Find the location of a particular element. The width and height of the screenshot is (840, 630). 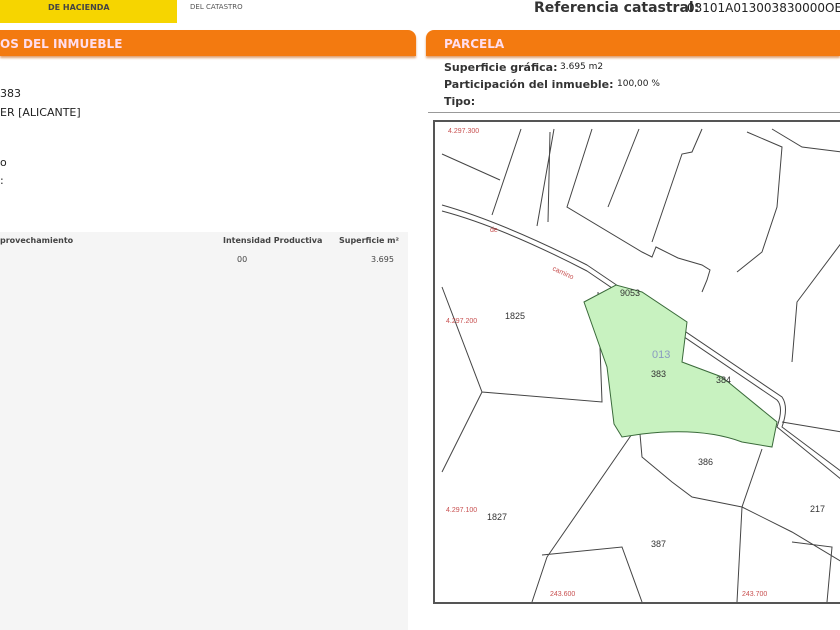

coord-label: 243.700 is located at coordinates (754, 594).